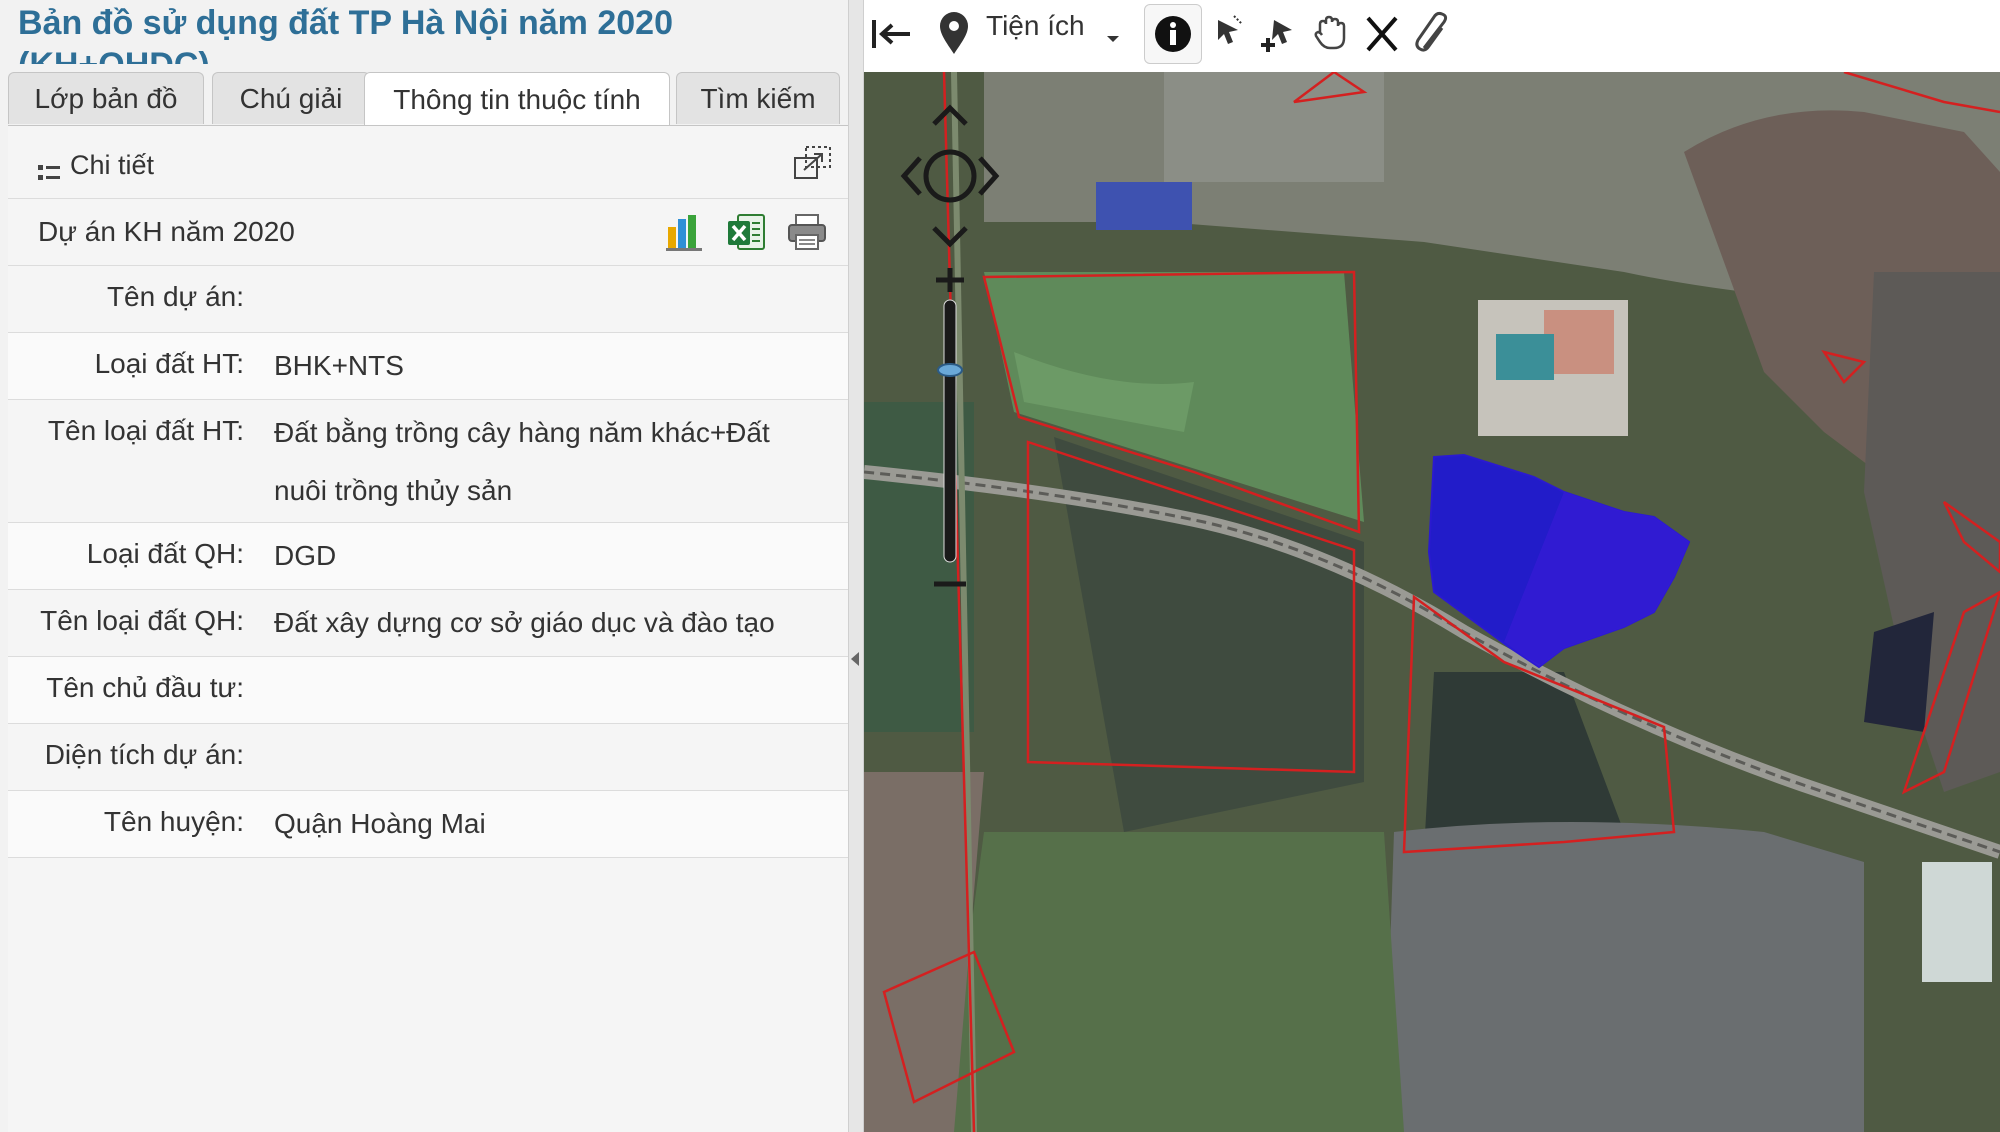 The width and height of the screenshot is (2000, 1132). Describe the element at coordinates (524, 622) in the screenshot. I see `attr-value: Đất xây dựng cơ sở giáo dục và đào tạo` at that location.